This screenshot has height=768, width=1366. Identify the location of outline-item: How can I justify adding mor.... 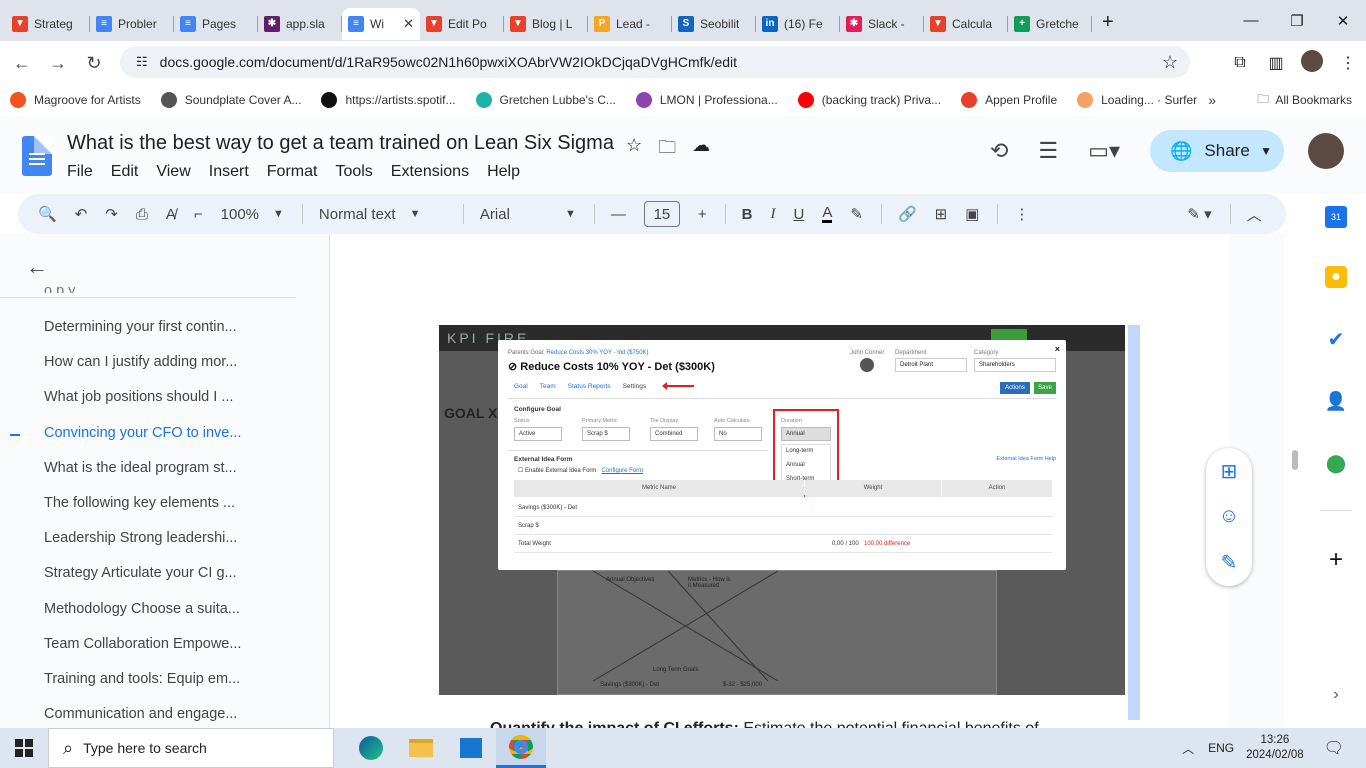
(151, 362).